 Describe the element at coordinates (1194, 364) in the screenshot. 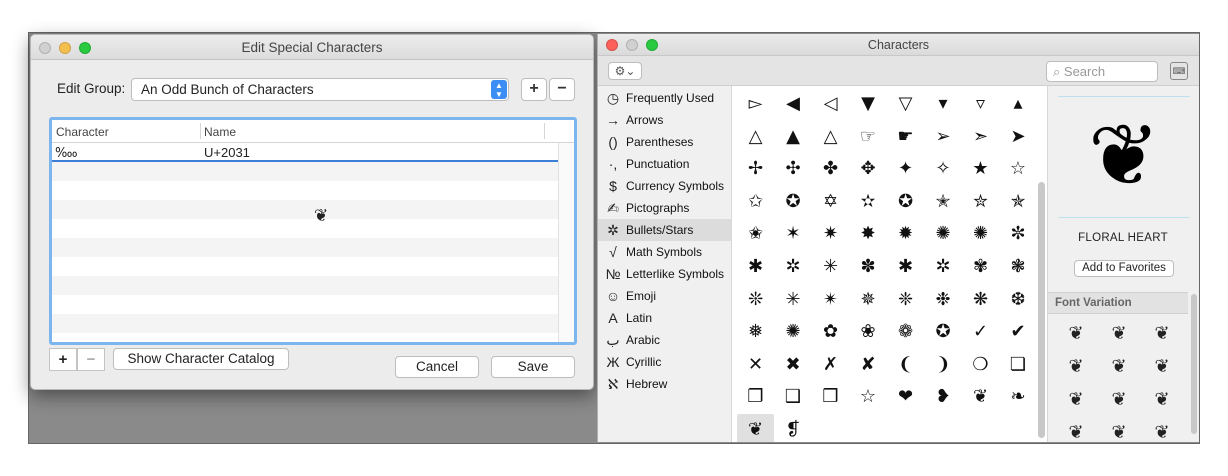

I see `font-variation-scrollbar` at that location.